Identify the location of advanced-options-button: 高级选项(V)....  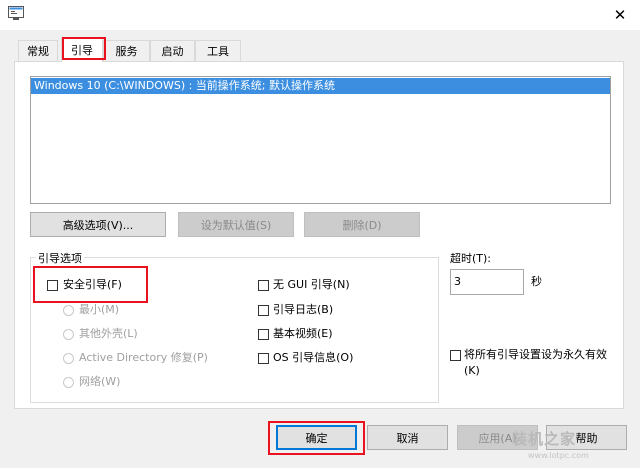
(98, 224).